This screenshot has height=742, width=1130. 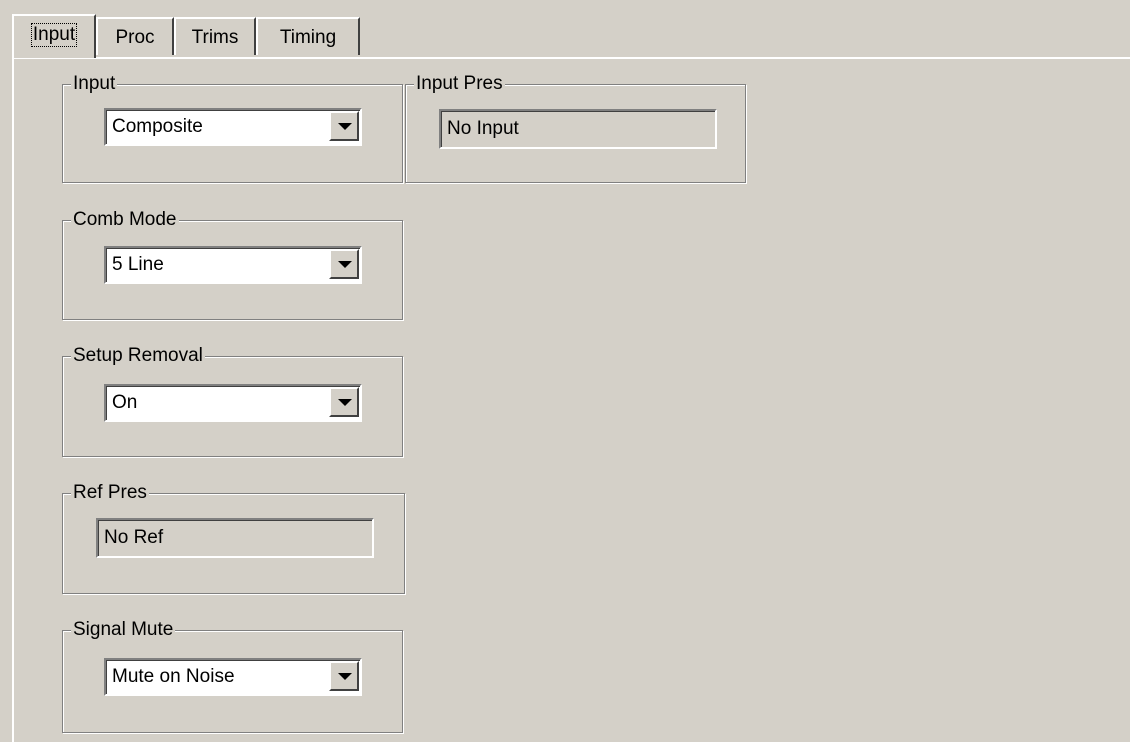 I want to click on comb-mode-dropdown-button, so click(x=344, y=264).